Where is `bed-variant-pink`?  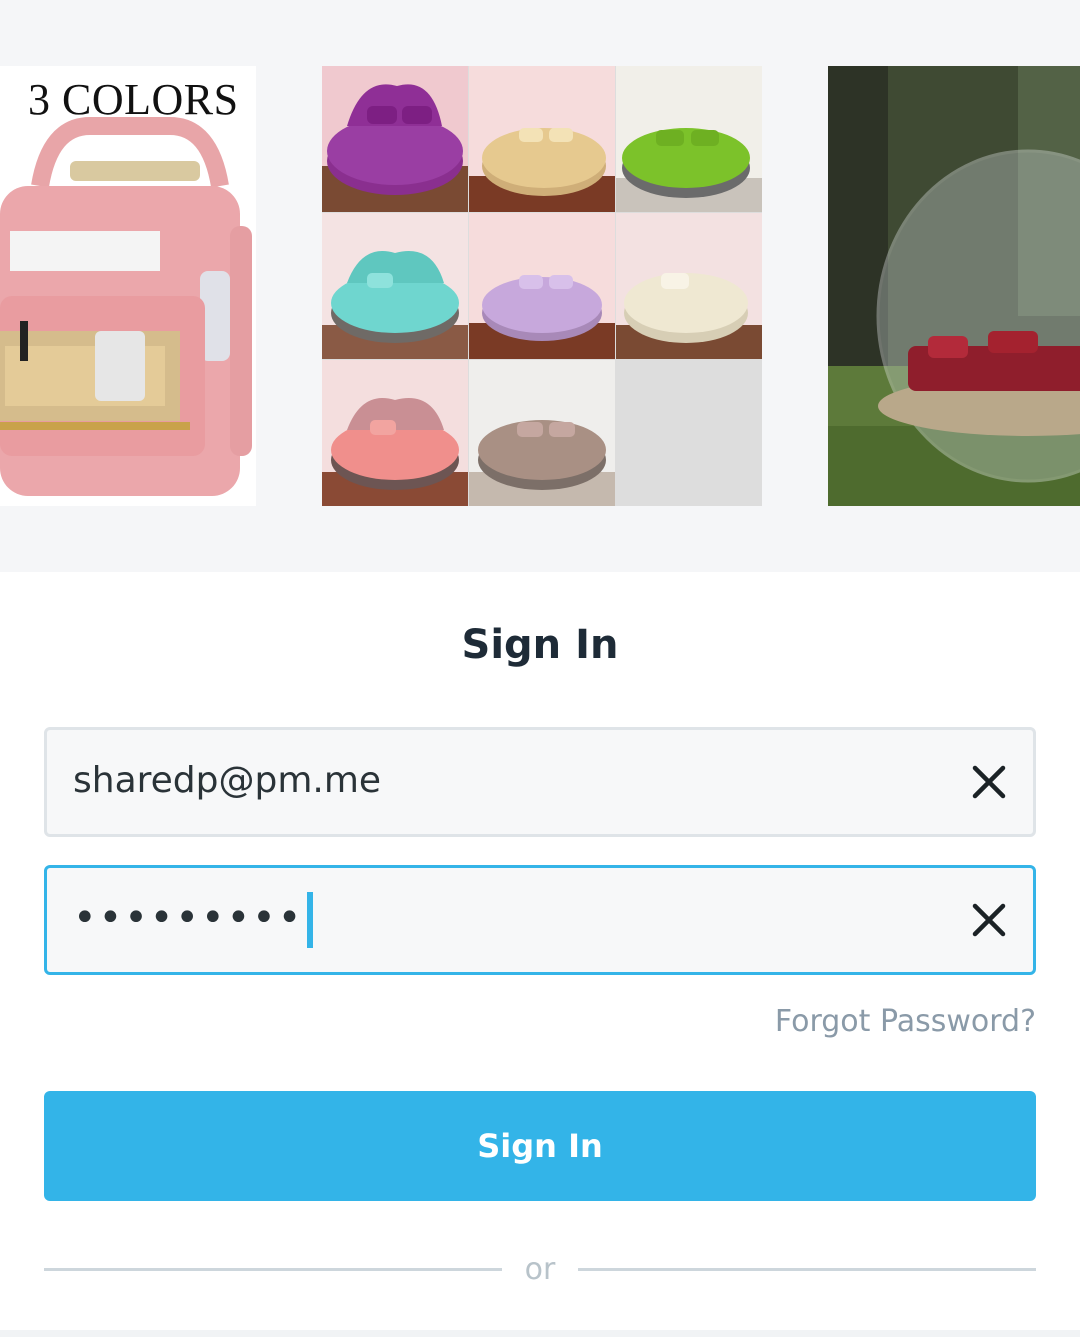 bed-variant-pink is located at coordinates (395, 433).